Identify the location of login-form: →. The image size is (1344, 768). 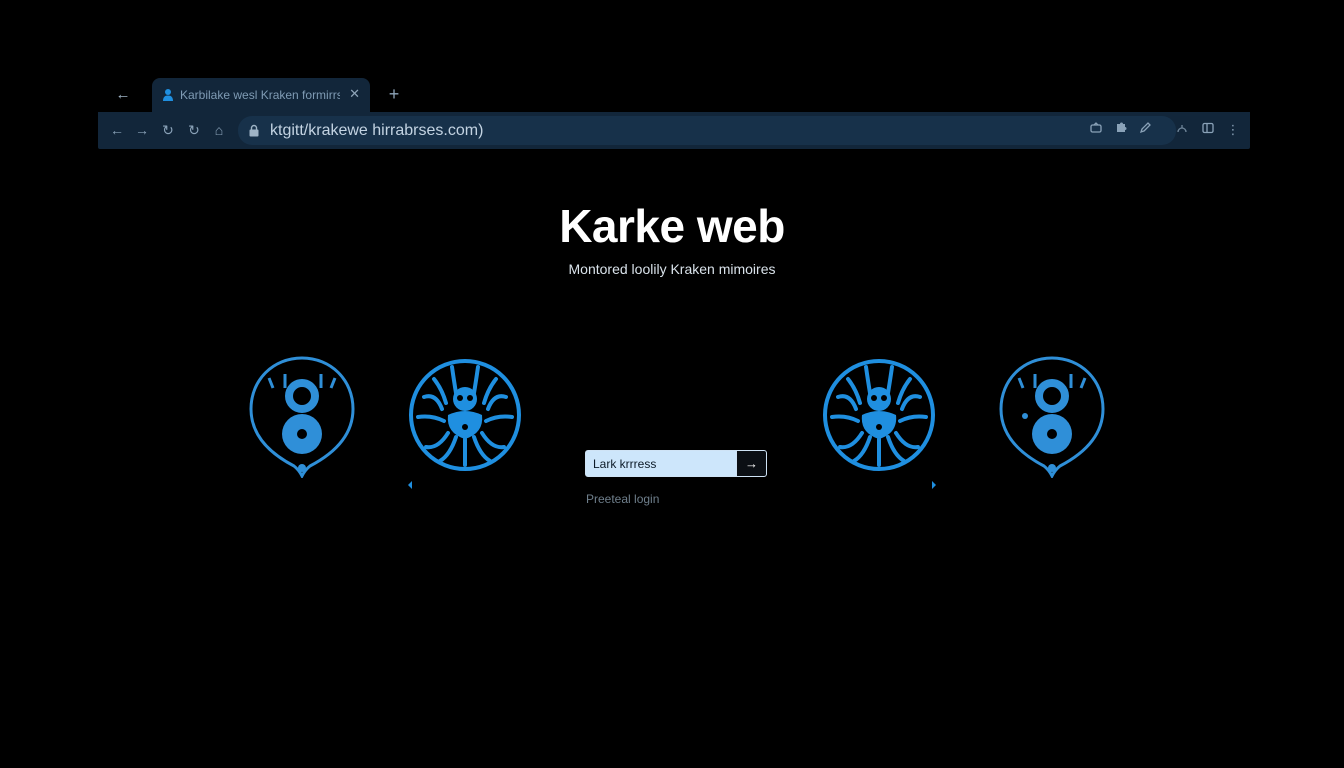
(676, 463).